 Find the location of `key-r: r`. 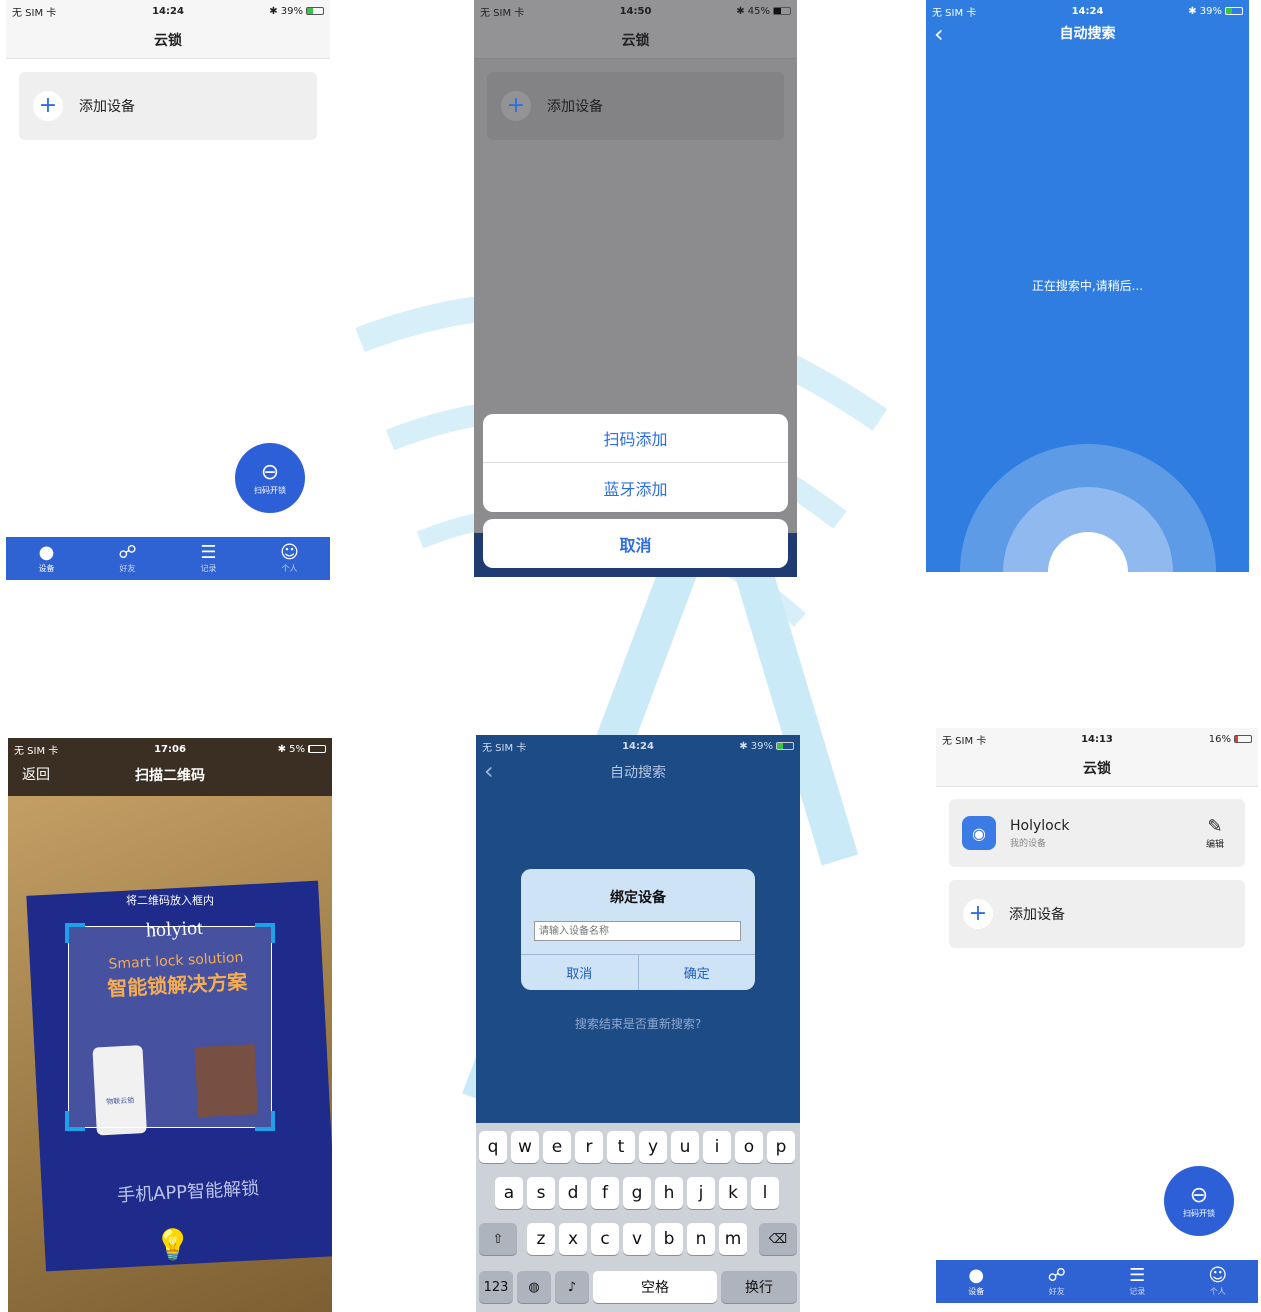

key-r: r is located at coordinates (589, 1147).